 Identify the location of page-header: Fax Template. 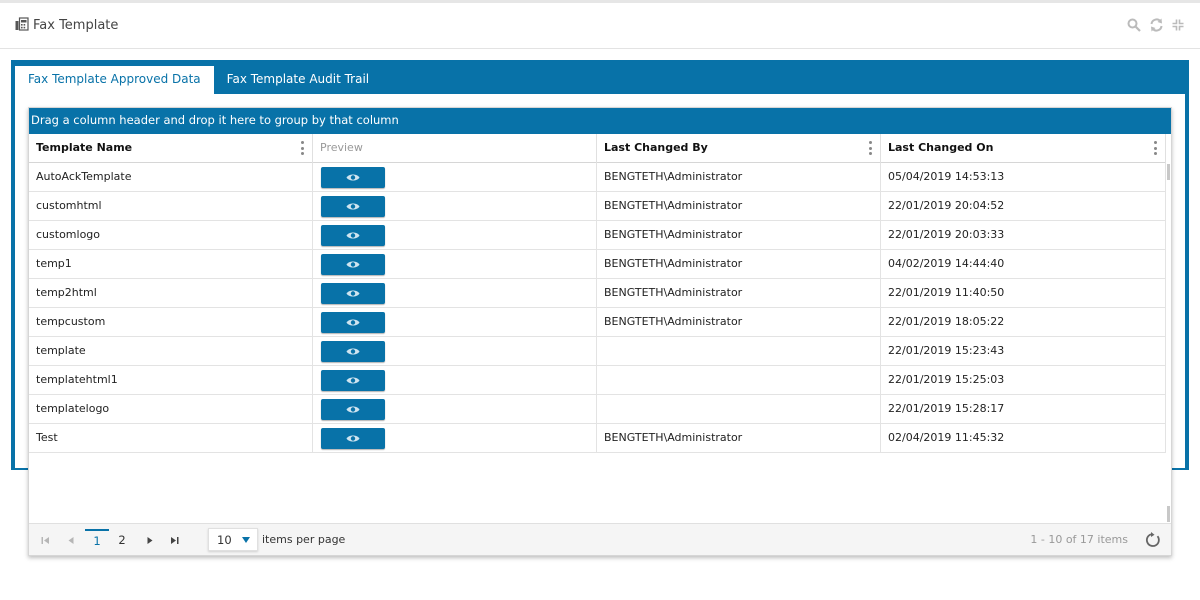
(600, 26).